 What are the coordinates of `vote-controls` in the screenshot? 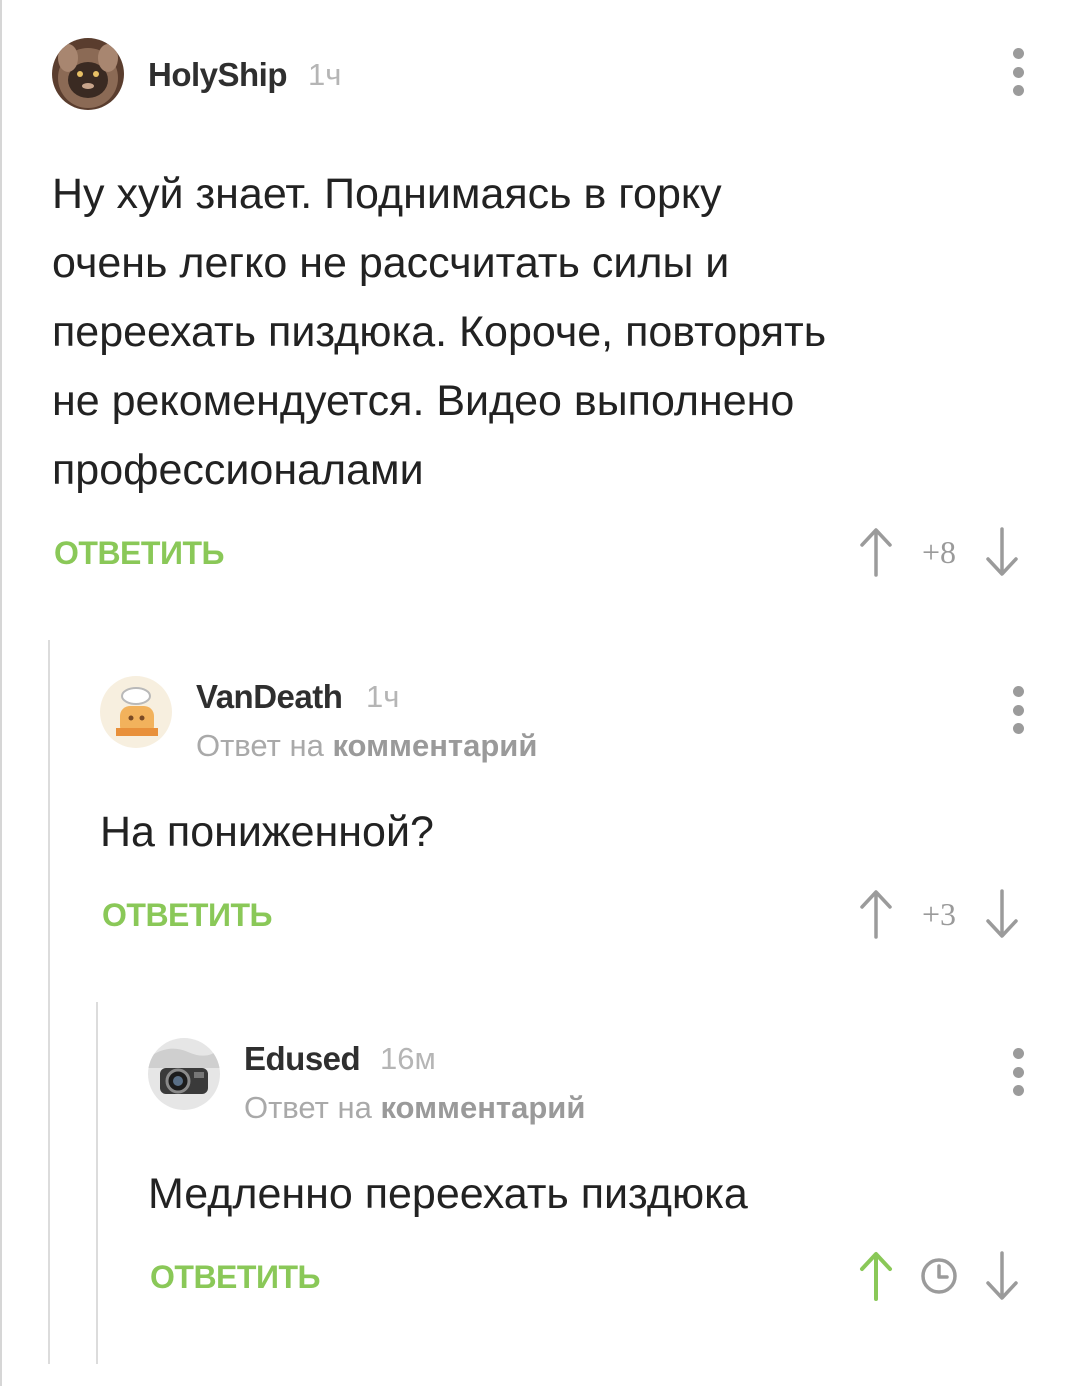 It's located at (939, 1276).